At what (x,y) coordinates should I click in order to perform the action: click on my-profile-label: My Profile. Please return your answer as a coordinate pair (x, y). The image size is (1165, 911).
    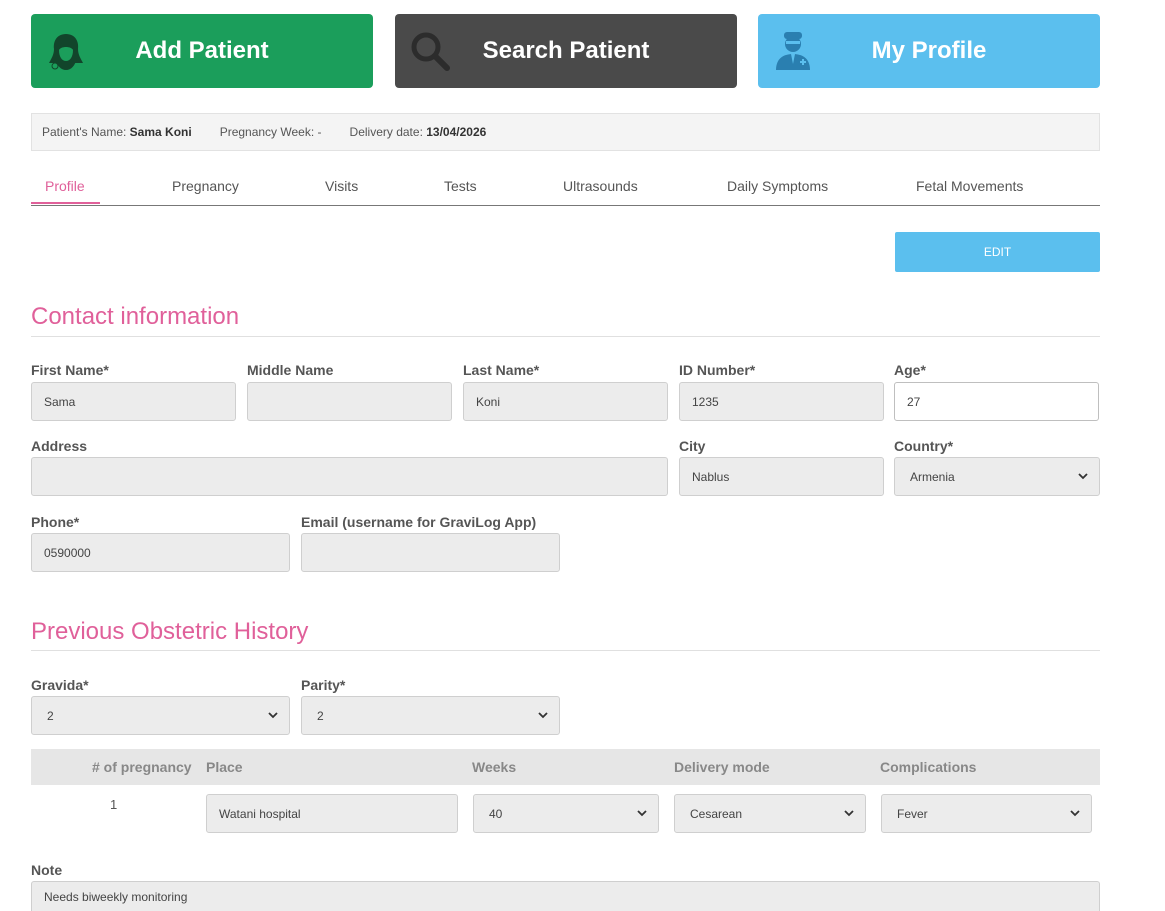
    Looking at the image, I should click on (929, 50).